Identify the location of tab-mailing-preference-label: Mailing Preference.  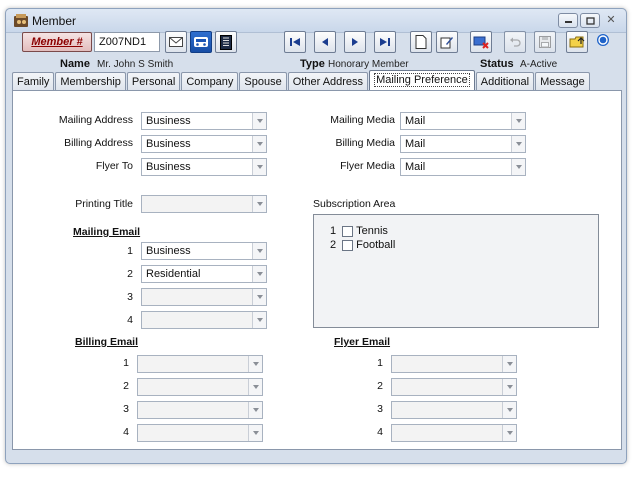
(422, 80).